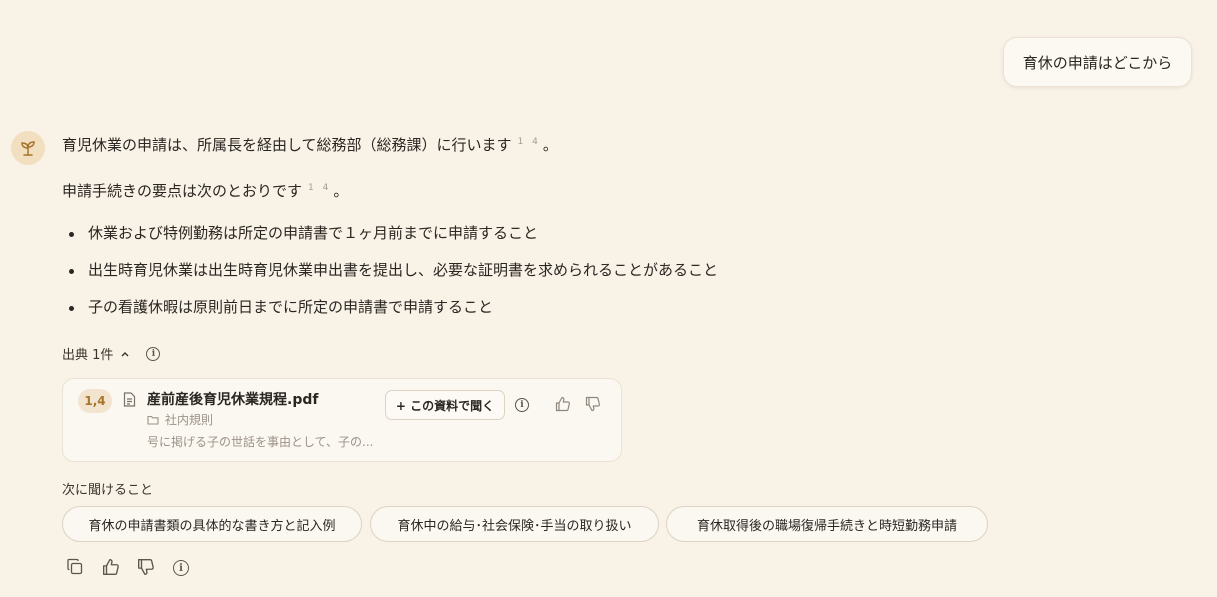  I want to click on source-folder: 社内規則, so click(180, 419).